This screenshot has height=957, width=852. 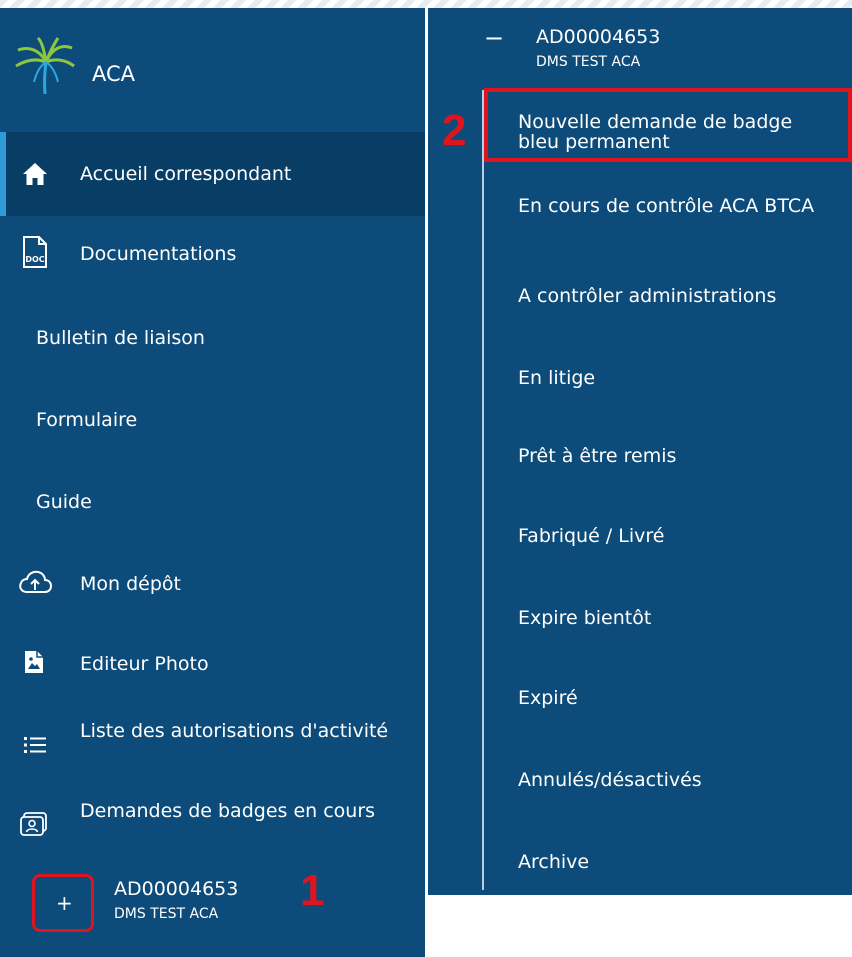 I want to click on submenu-item-en-cours-controle: En cours de contrôle ACA BTCA, so click(x=668, y=206).